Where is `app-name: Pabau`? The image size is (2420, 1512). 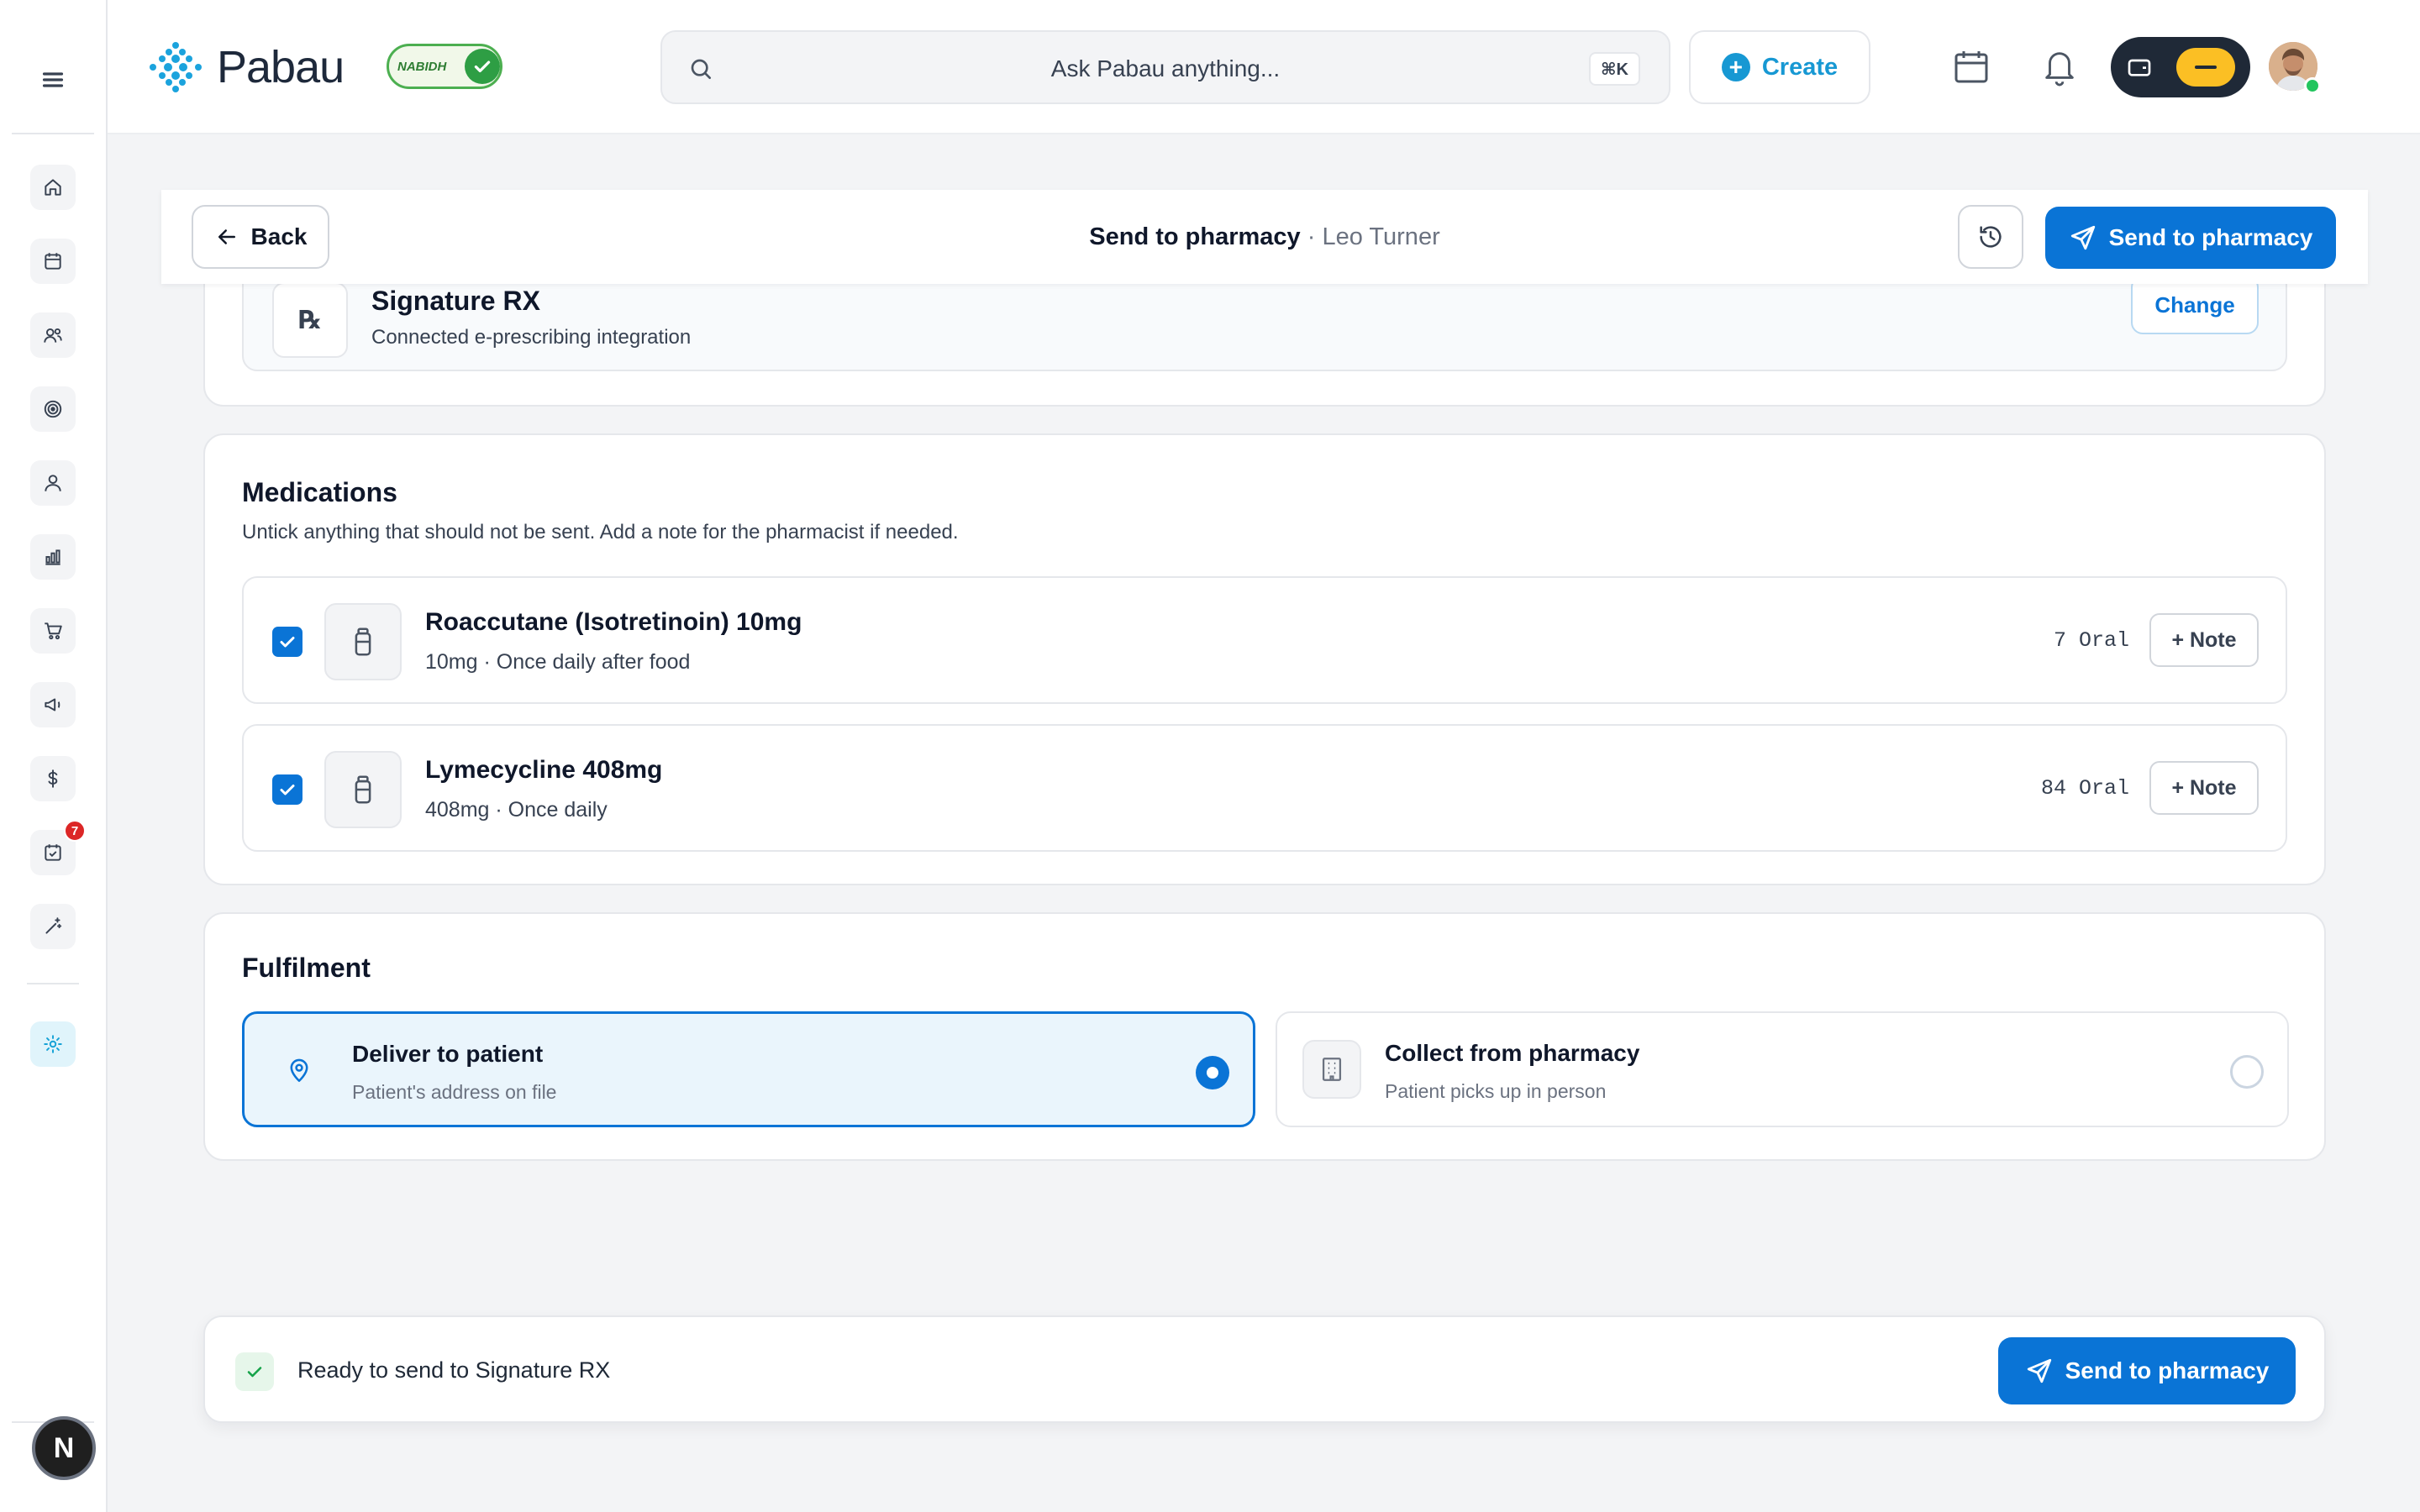
app-name: Pabau is located at coordinates (281, 67).